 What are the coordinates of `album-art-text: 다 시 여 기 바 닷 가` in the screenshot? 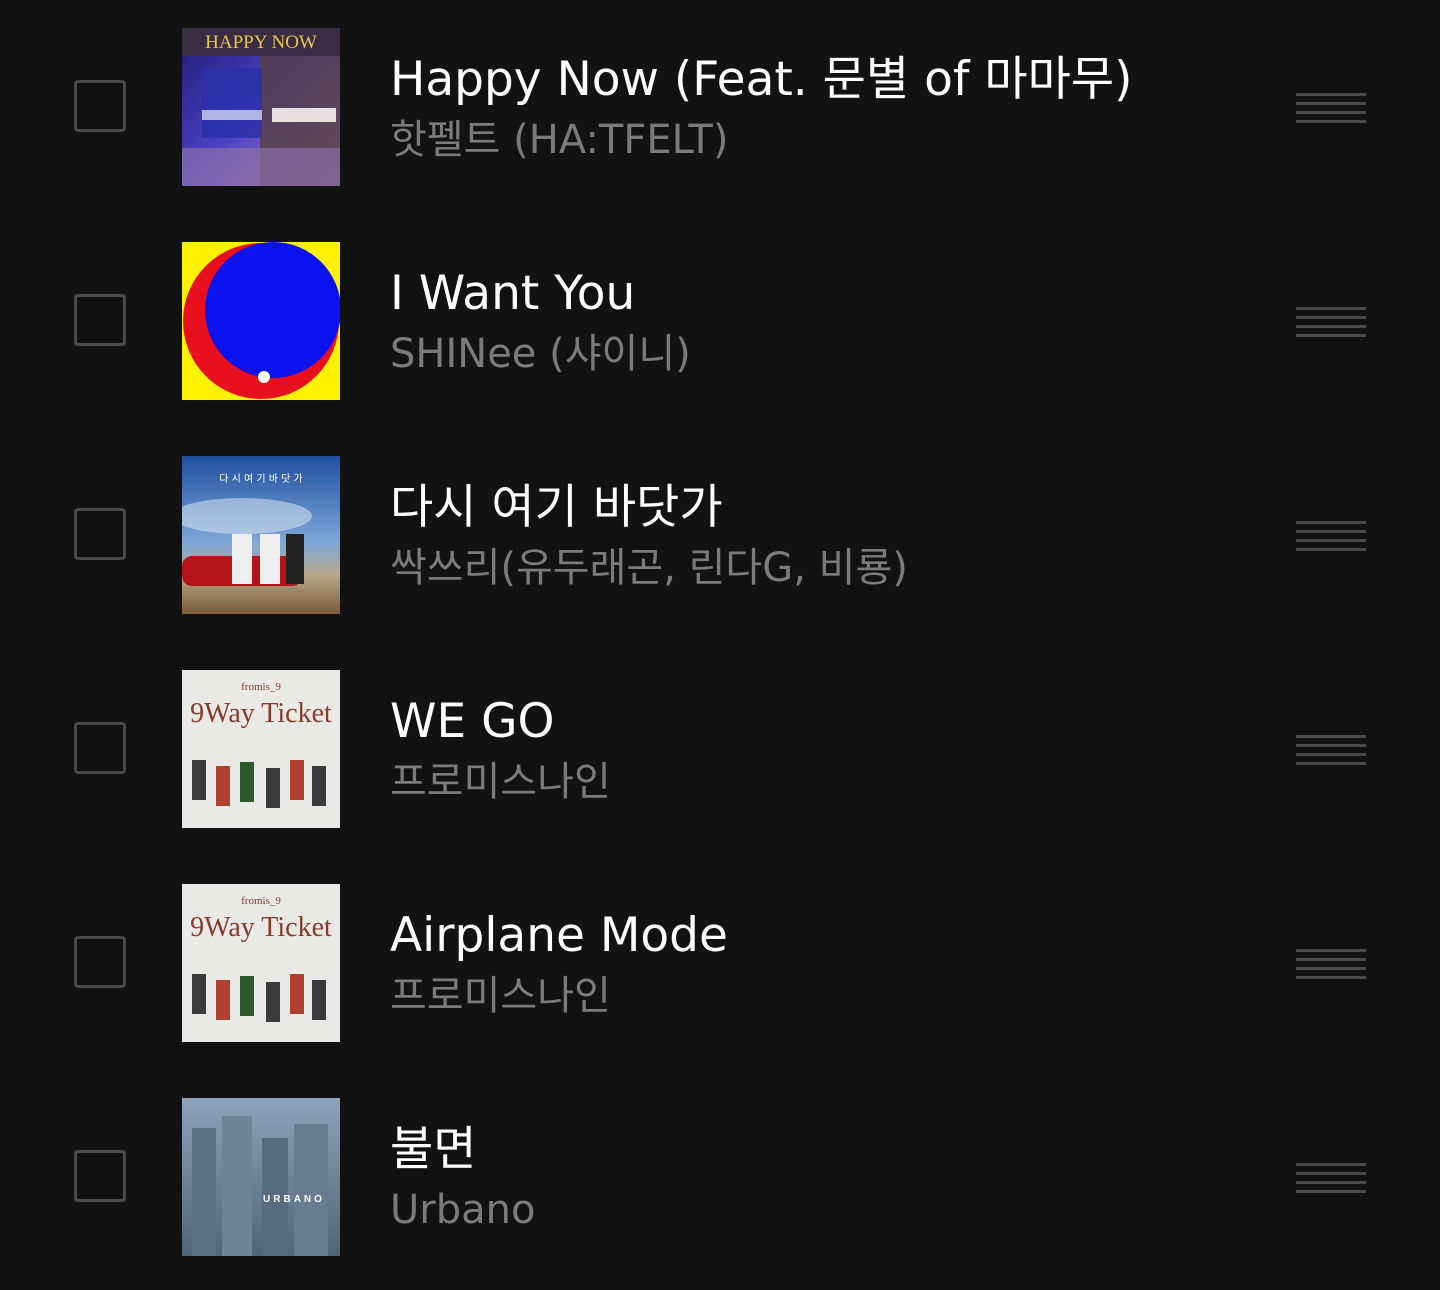 It's located at (260, 479).